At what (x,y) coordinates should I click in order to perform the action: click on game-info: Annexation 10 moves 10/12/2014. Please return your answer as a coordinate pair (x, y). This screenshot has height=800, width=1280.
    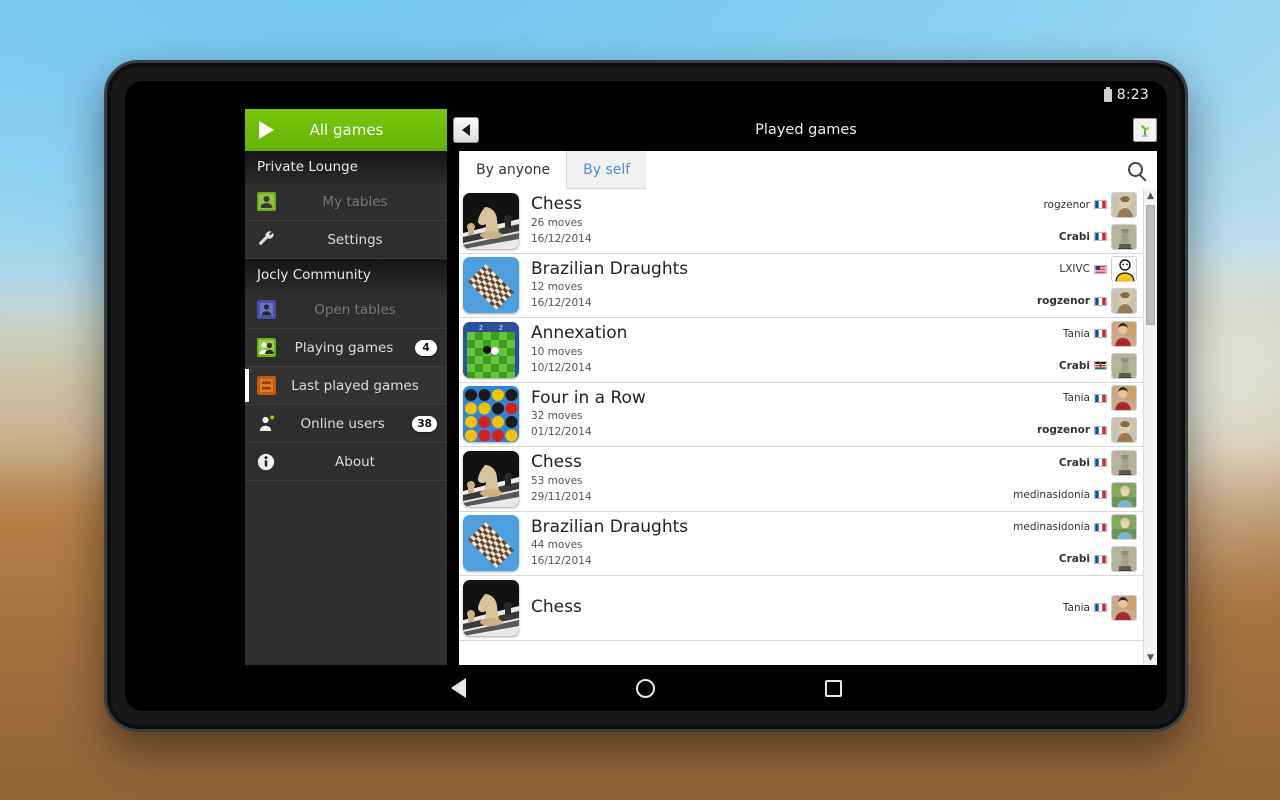
    Looking at the image, I should click on (795, 349).